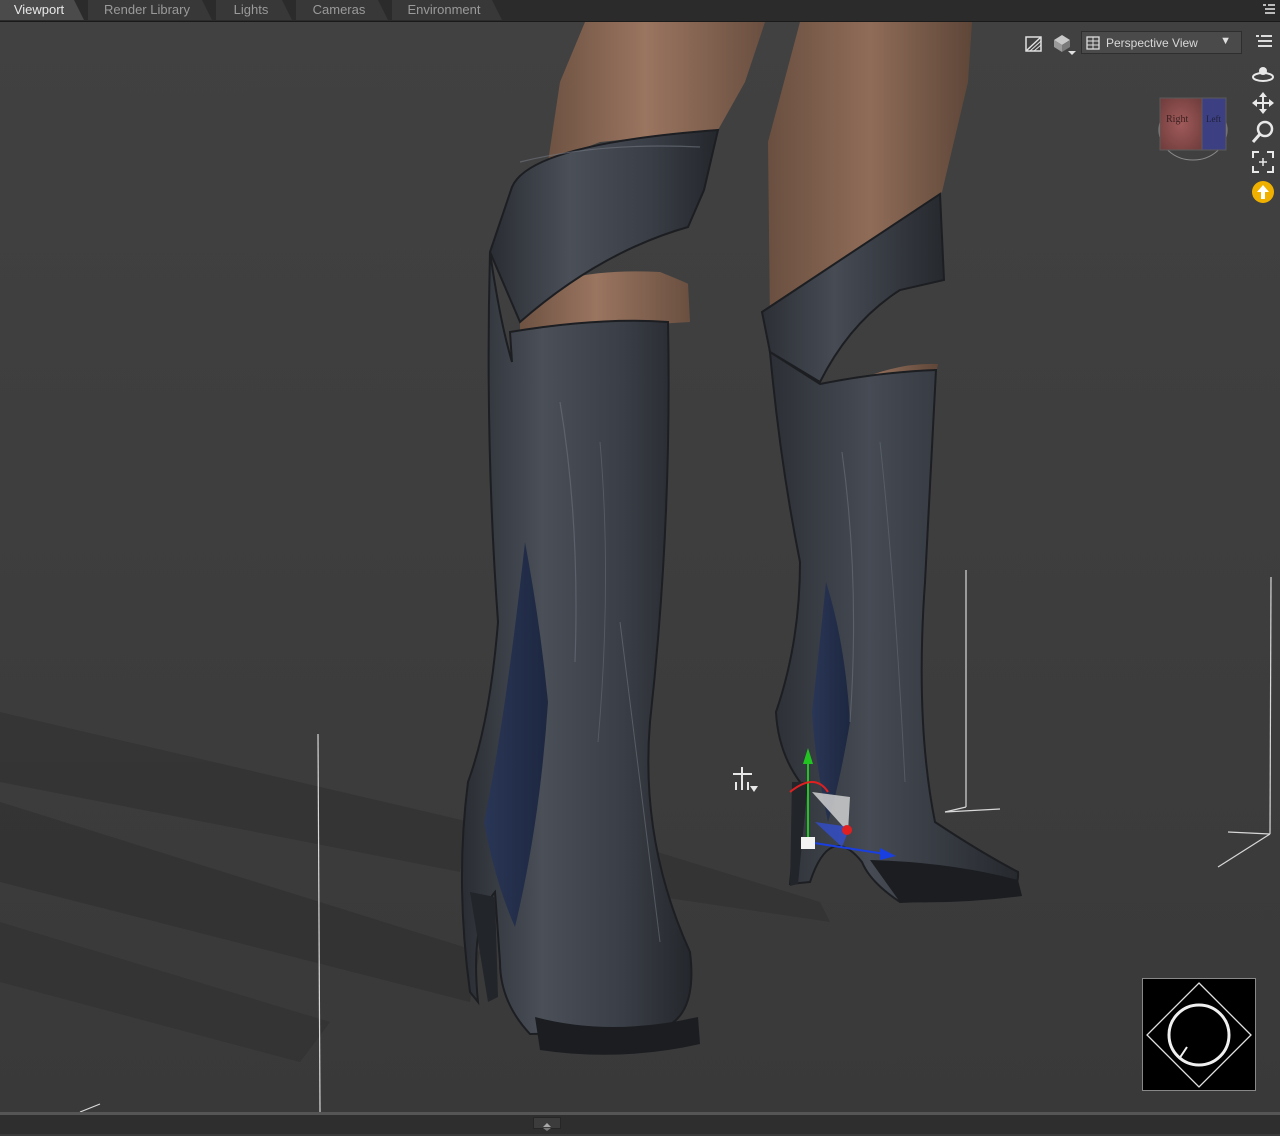  I want to click on view-cube-right-label: Right, so click(1177, 119).